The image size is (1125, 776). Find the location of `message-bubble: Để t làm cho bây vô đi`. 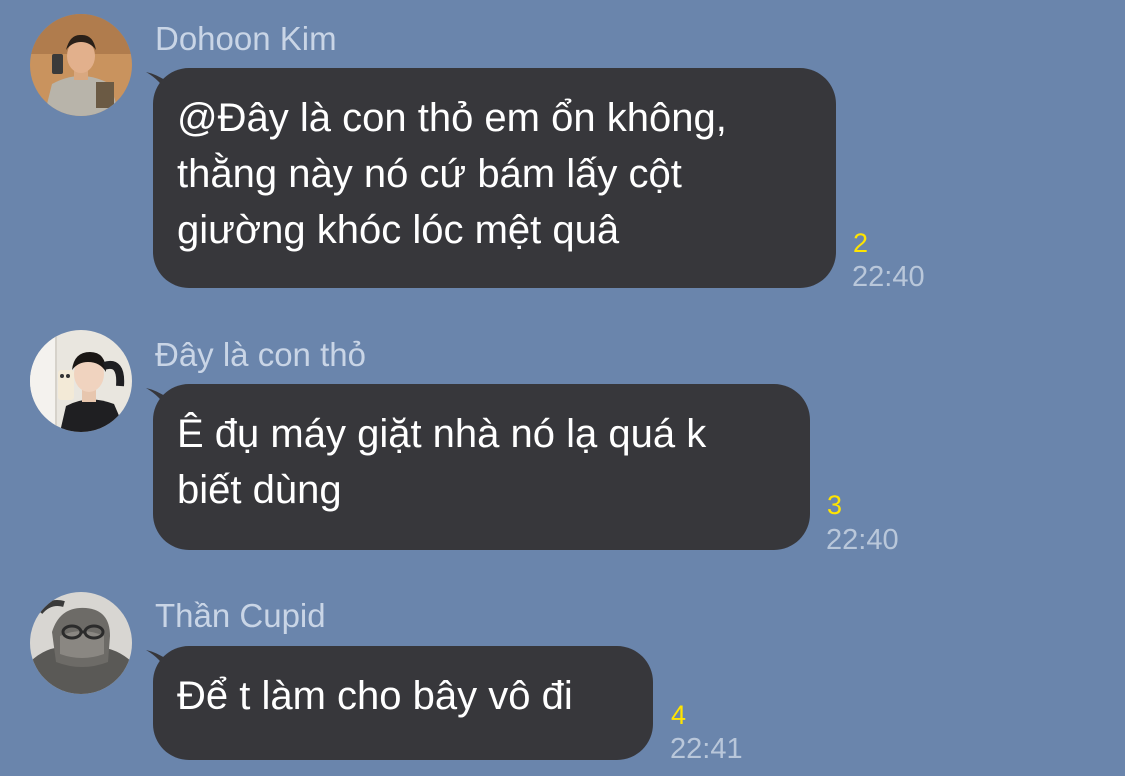

message-bubble: Để t làm cho bây vô đi is located at coordinates (403, 703).